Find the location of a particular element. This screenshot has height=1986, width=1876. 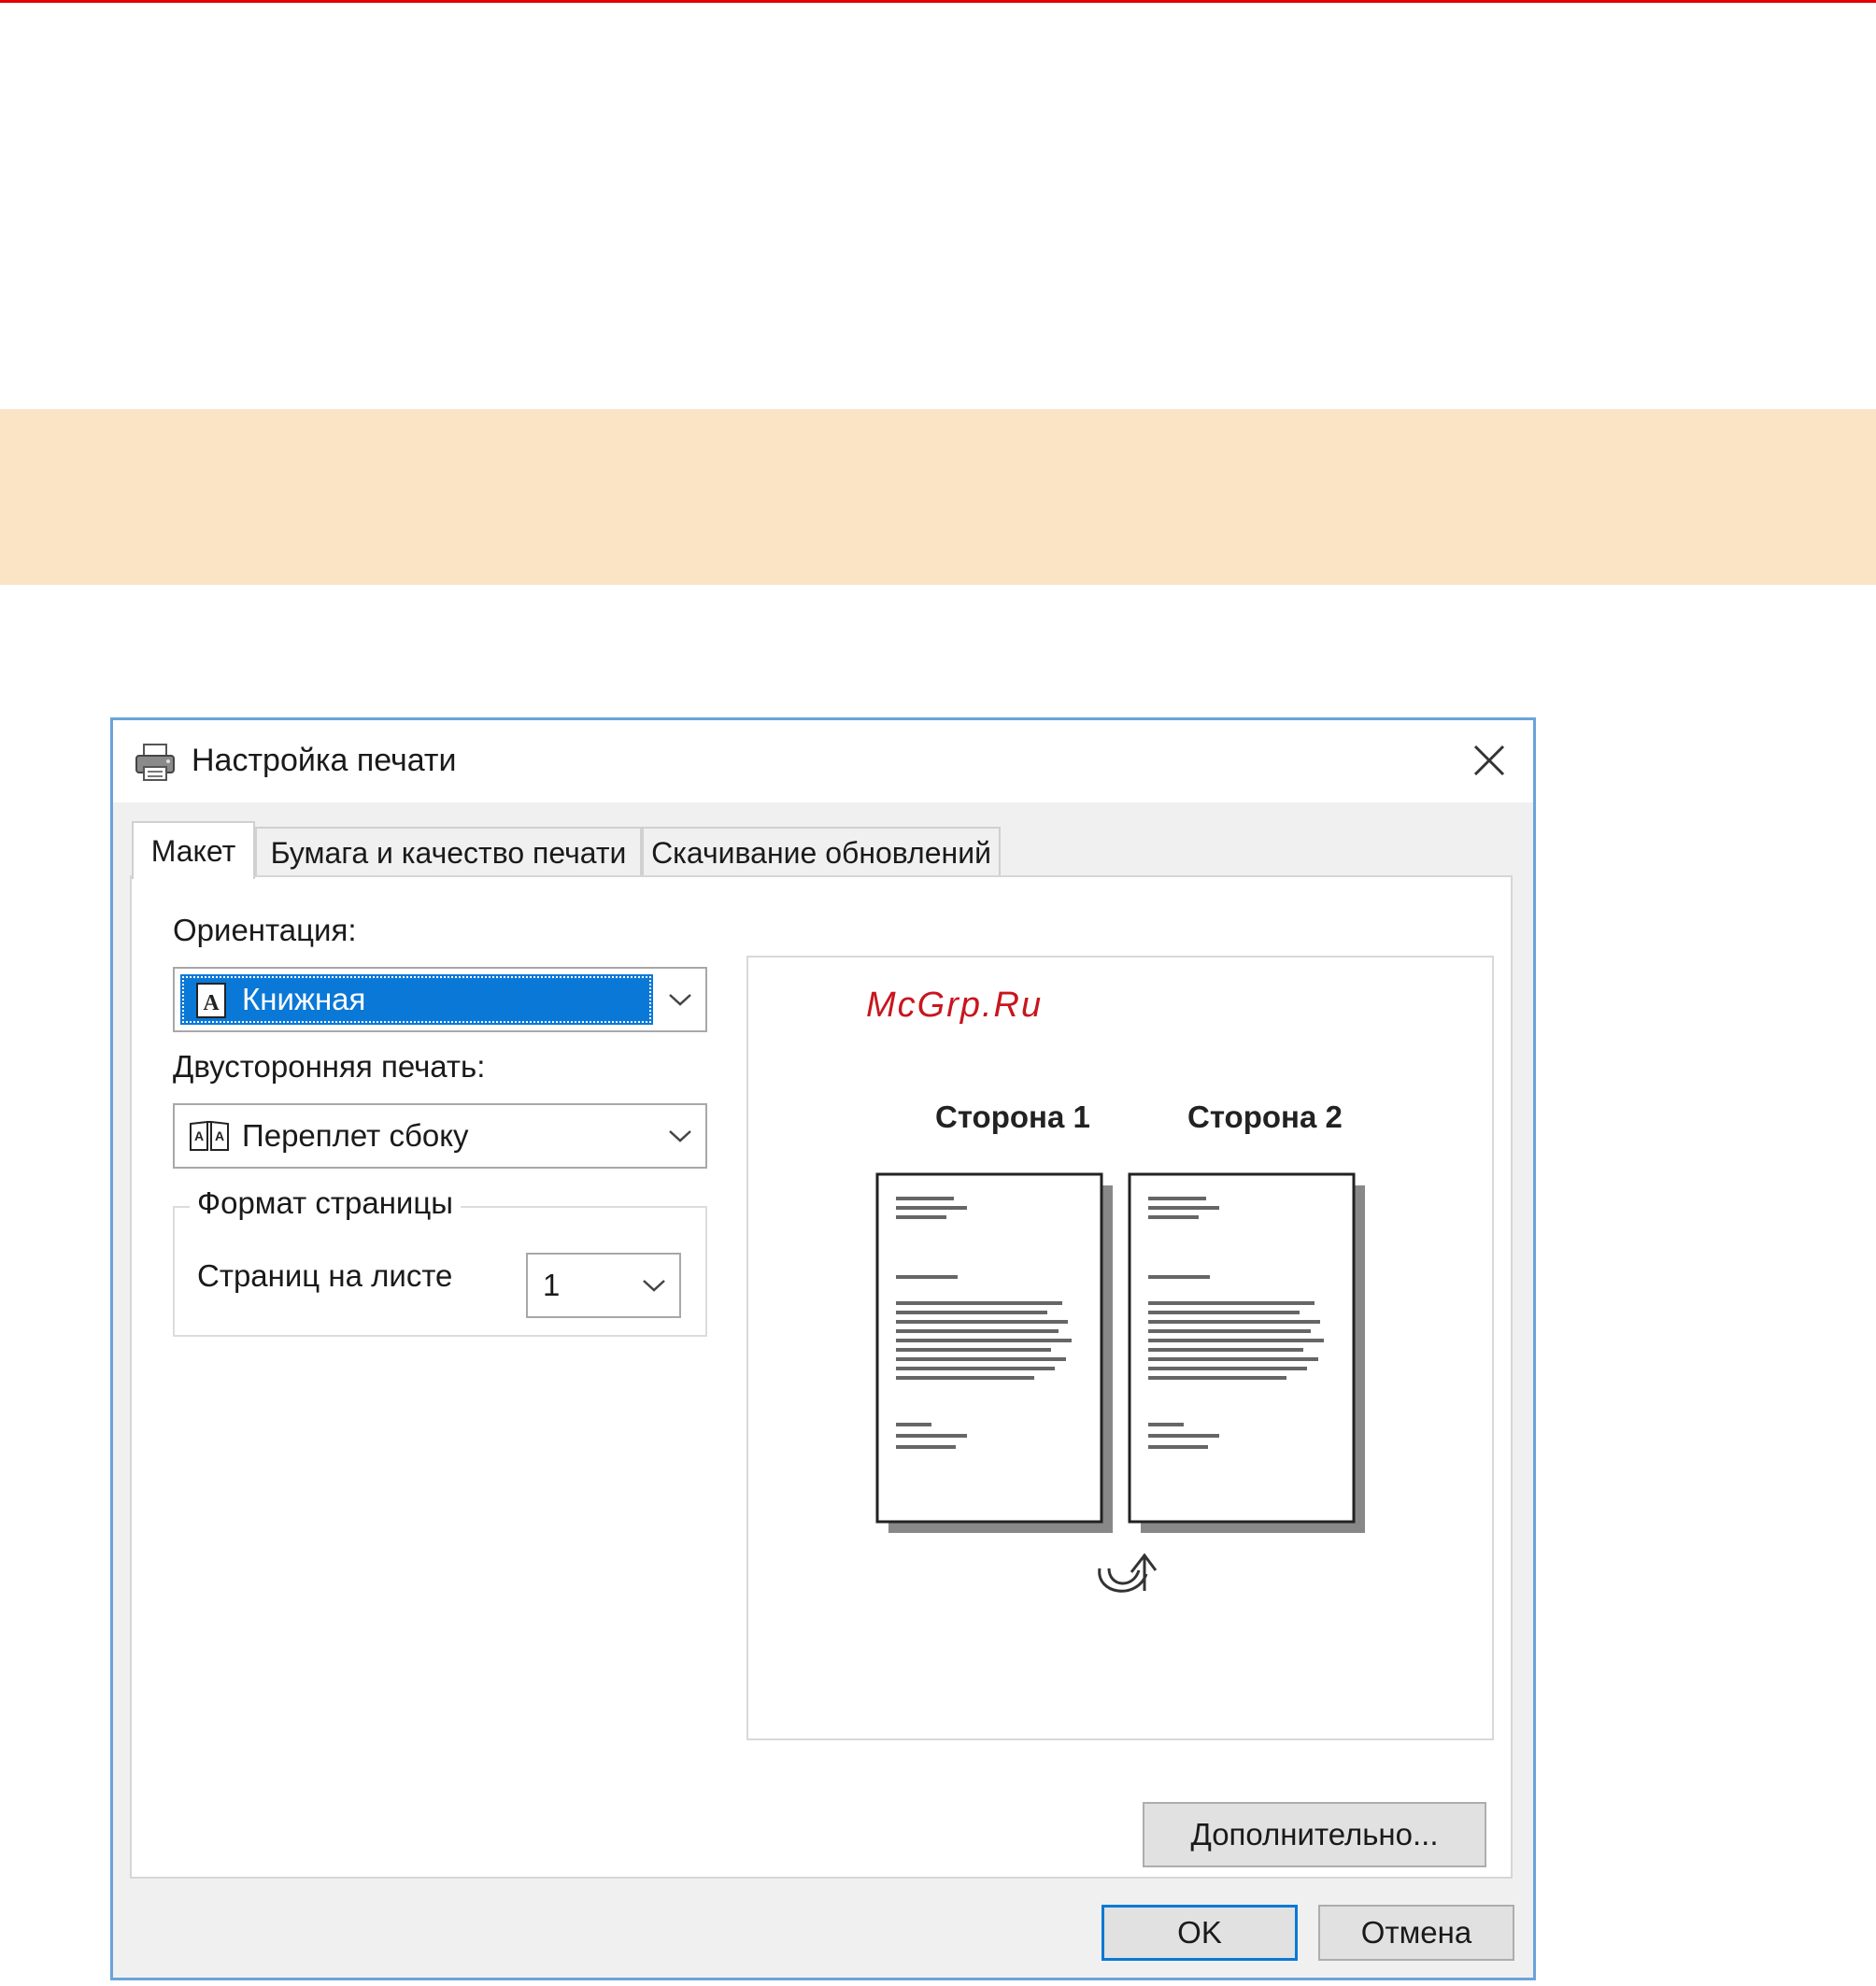

dialog-title: Настройка печати is located at coordinates (324, 760).